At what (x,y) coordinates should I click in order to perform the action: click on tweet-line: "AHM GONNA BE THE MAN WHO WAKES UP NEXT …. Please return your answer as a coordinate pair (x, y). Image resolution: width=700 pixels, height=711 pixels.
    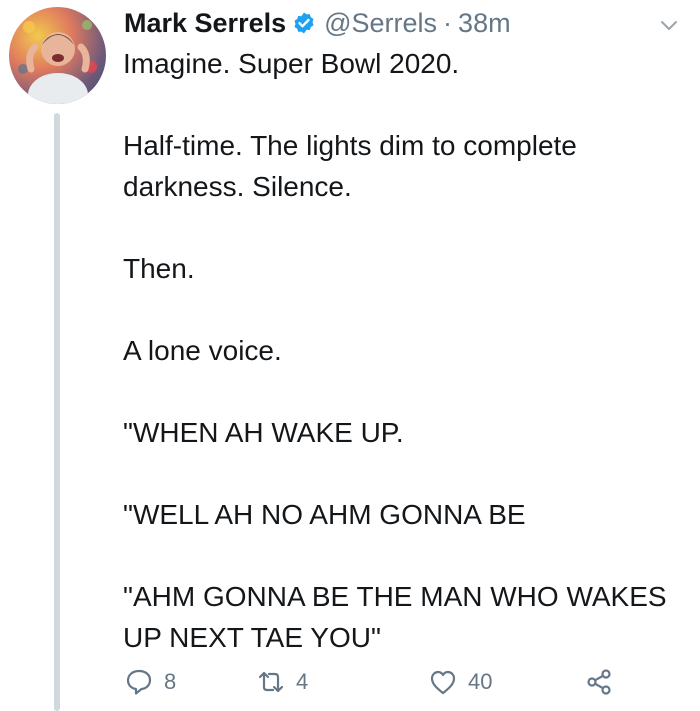
    Looking at the image, I should click on (399, 617).